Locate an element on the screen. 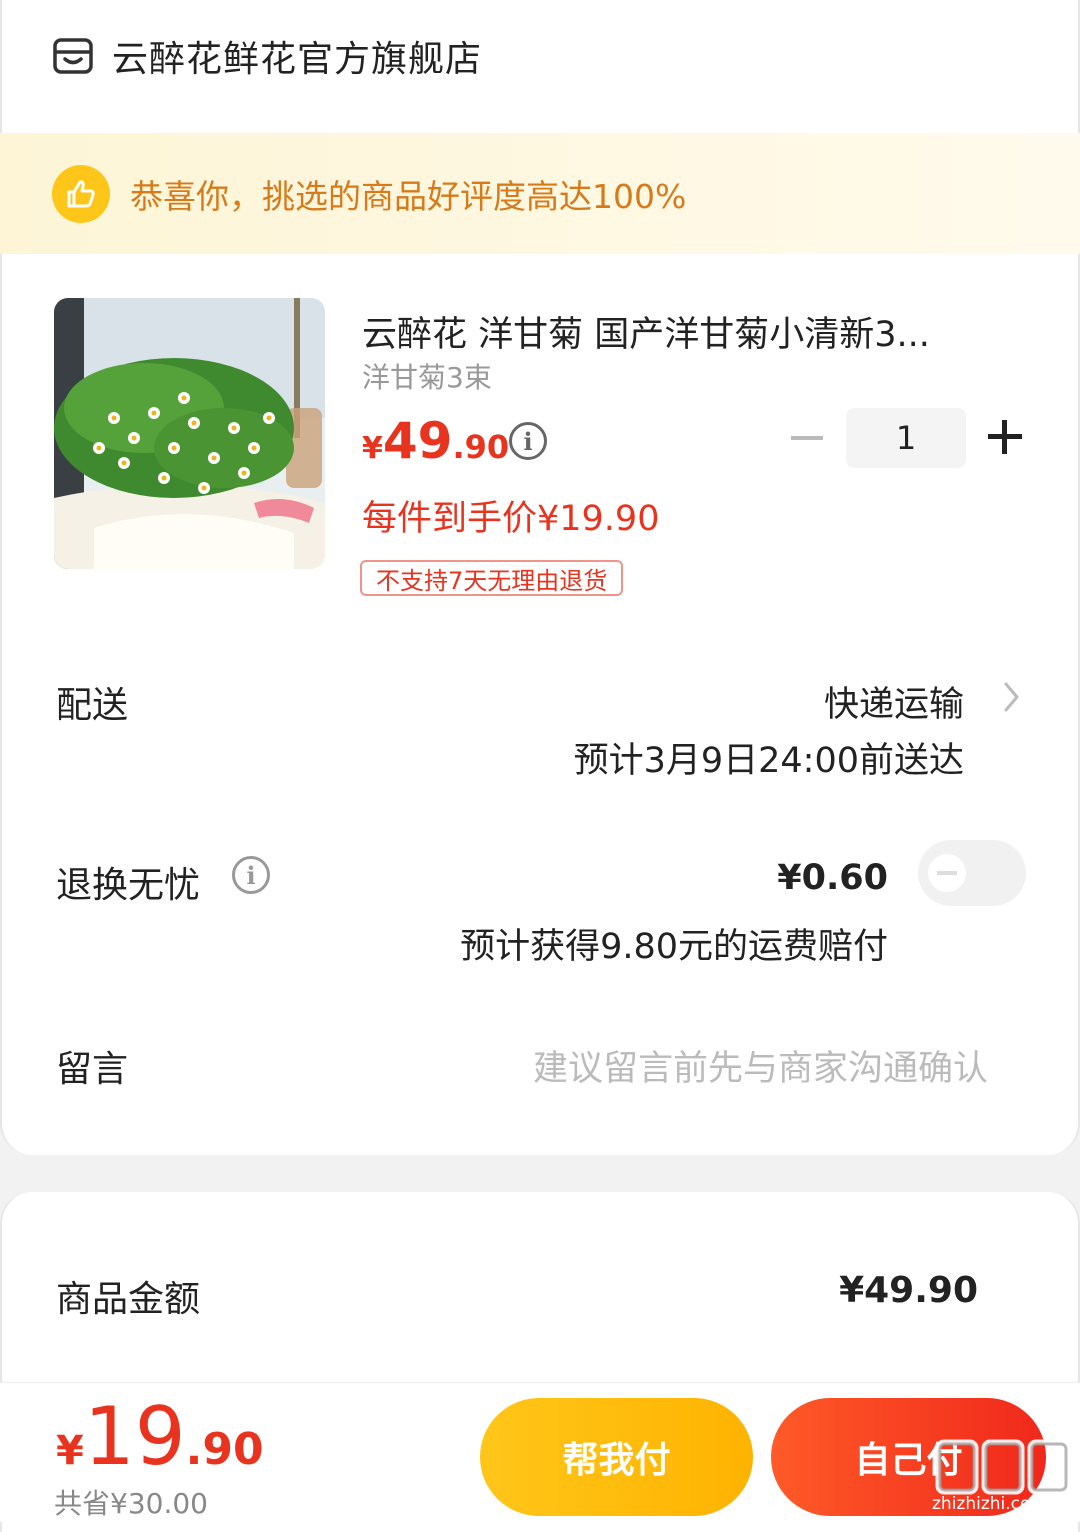 This screenshot has width=1080, height=1532. return-info-icon: i is located at coordinates (251, 875).